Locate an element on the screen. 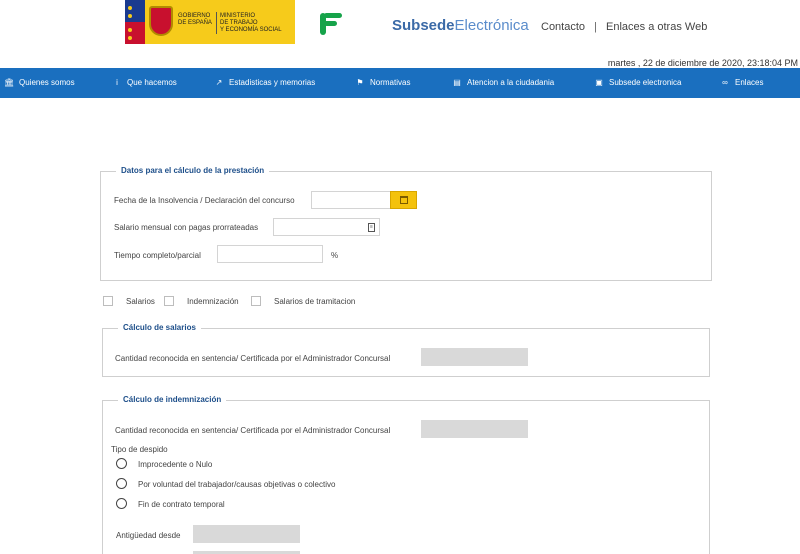  contact-link: Contacto is located at coordinates (563, 27).